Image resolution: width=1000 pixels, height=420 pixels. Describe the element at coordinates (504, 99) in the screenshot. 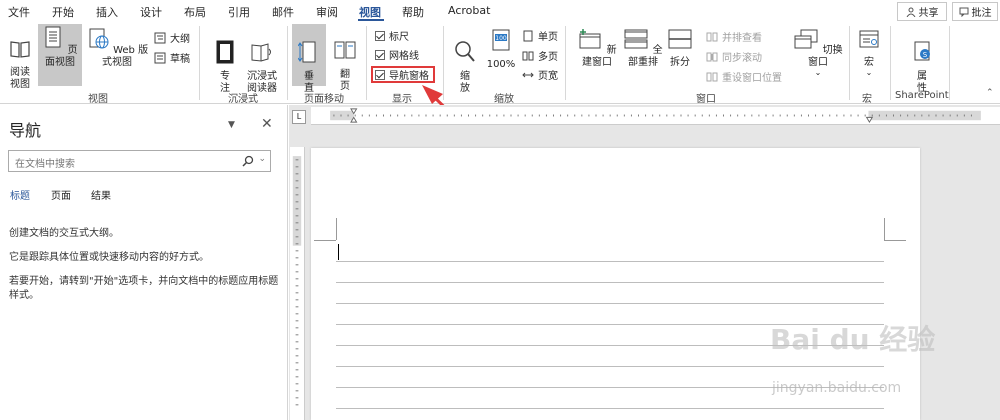

I see `zoom-group-label: 缩放` at that location.